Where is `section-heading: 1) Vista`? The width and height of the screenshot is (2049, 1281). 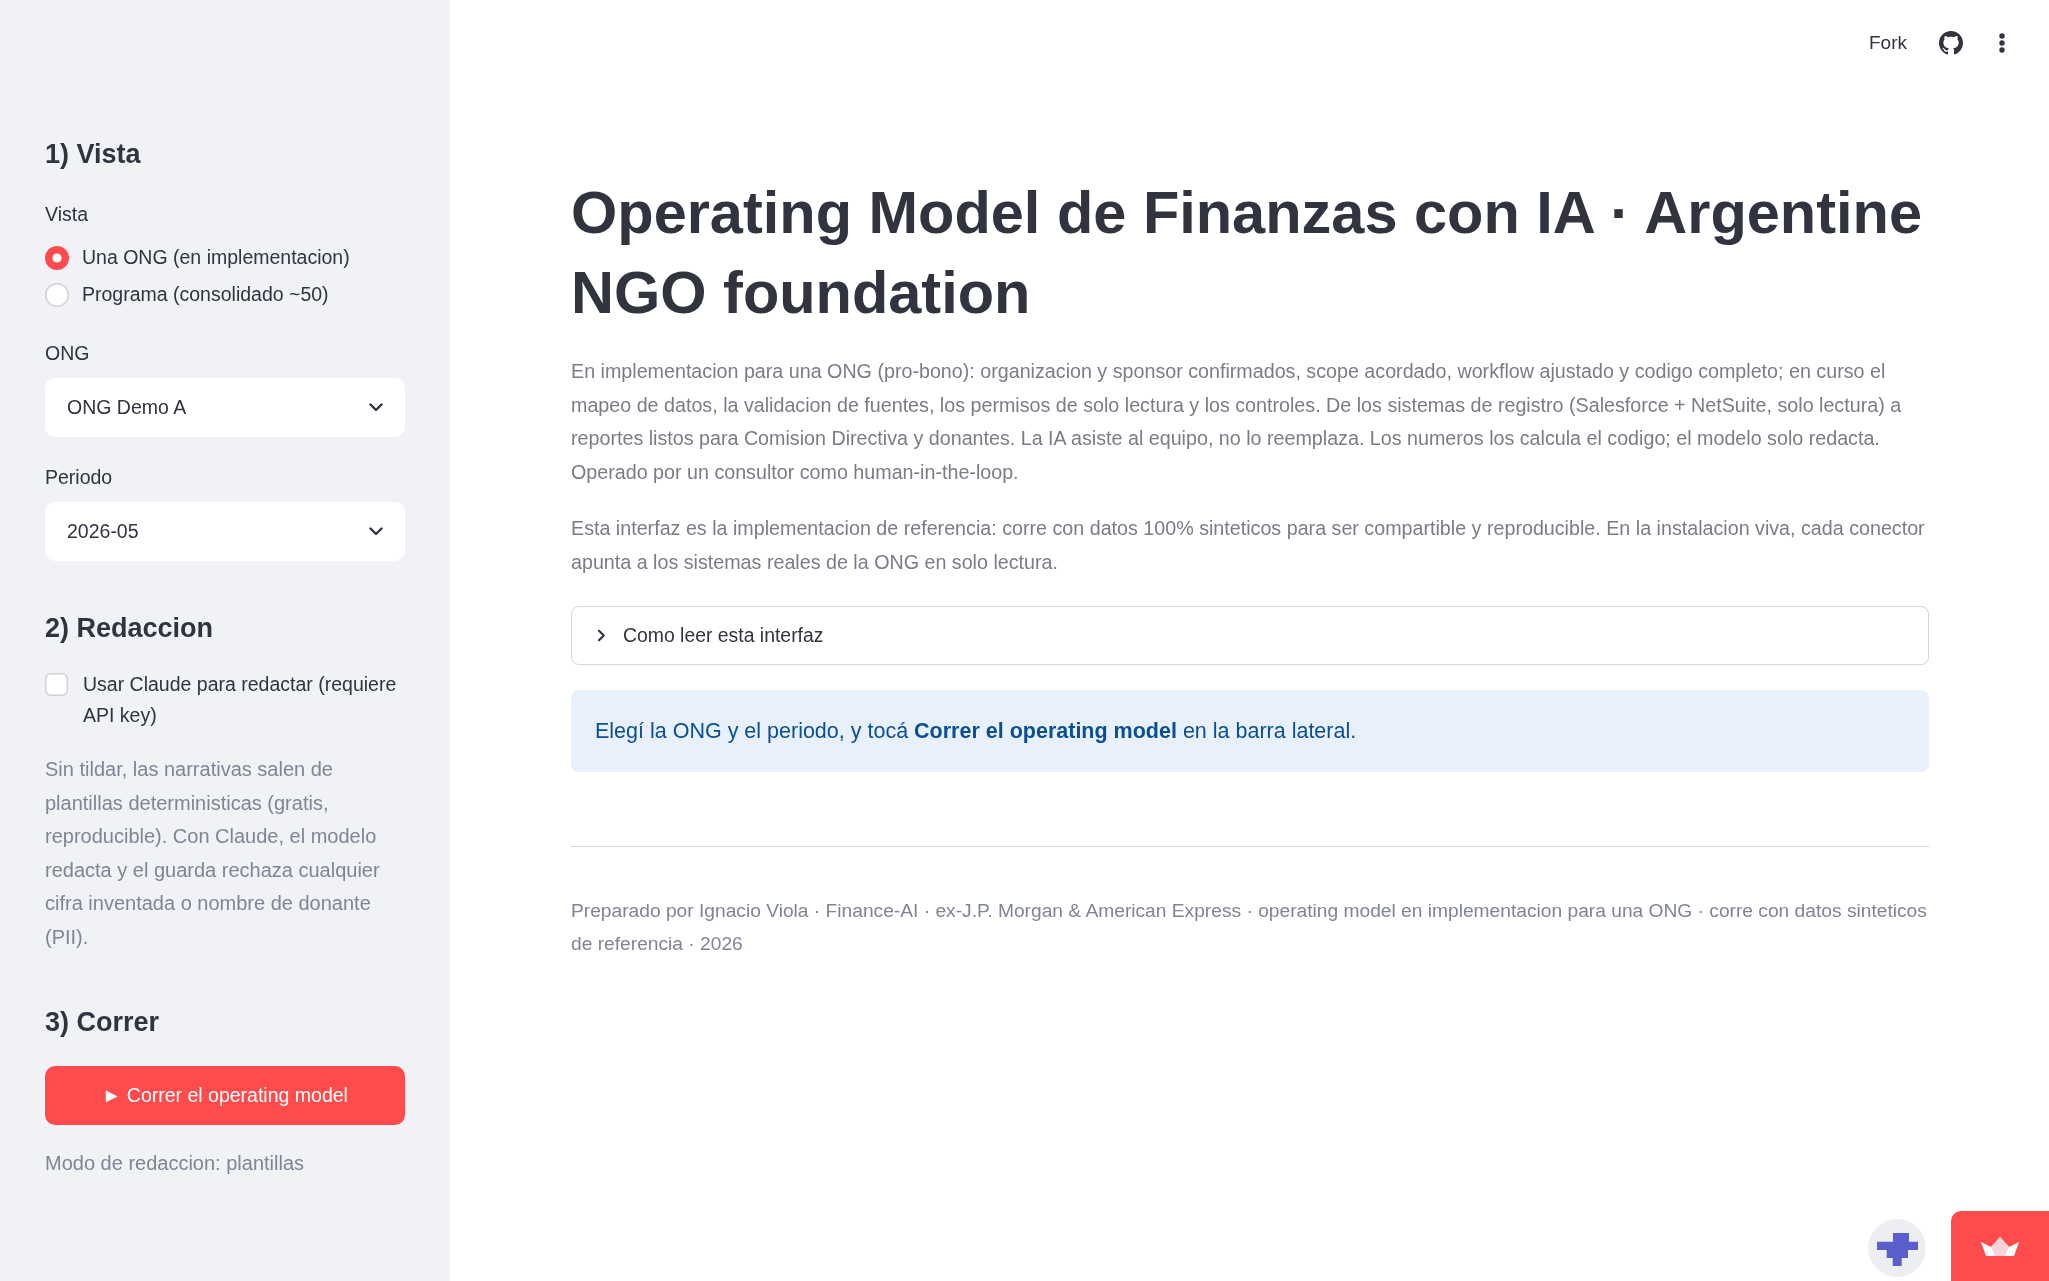 section-heading: 1) Vista is located at coordinates (93, 154).